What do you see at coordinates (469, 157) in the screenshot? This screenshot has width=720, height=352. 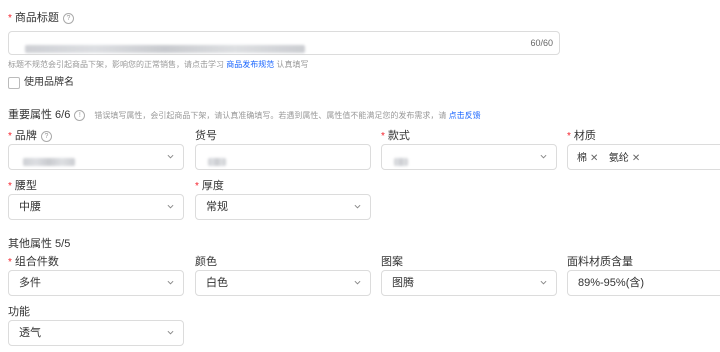 I see `style-select` at bounding box center [469, 157].